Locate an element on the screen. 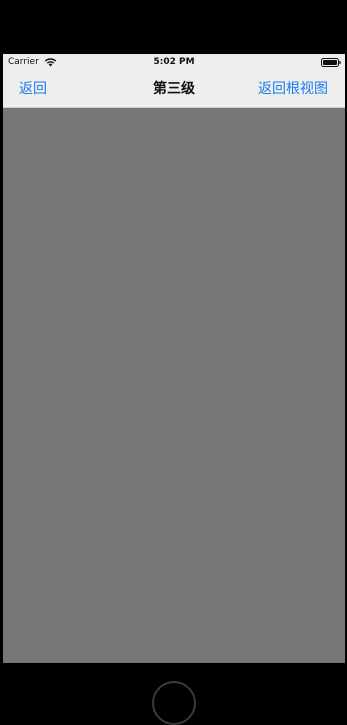  navigation-bar: 返回 第三级 返回根视图 is located at coordinates (174, 89).